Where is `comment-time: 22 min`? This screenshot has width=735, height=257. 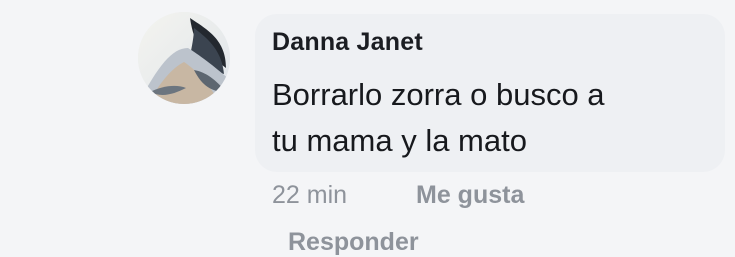 comment-time: 22 min is located at coordinates (310, 195).